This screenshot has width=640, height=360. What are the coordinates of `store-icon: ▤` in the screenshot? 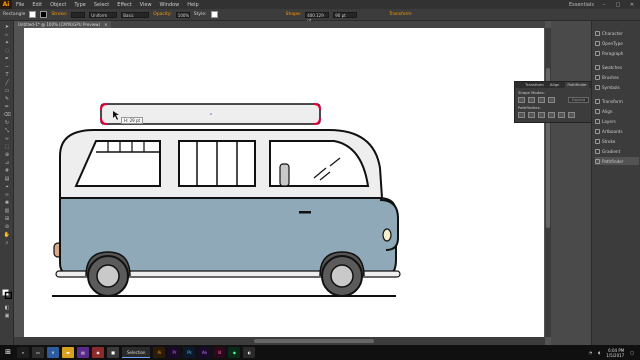 It's located at (83, 352).